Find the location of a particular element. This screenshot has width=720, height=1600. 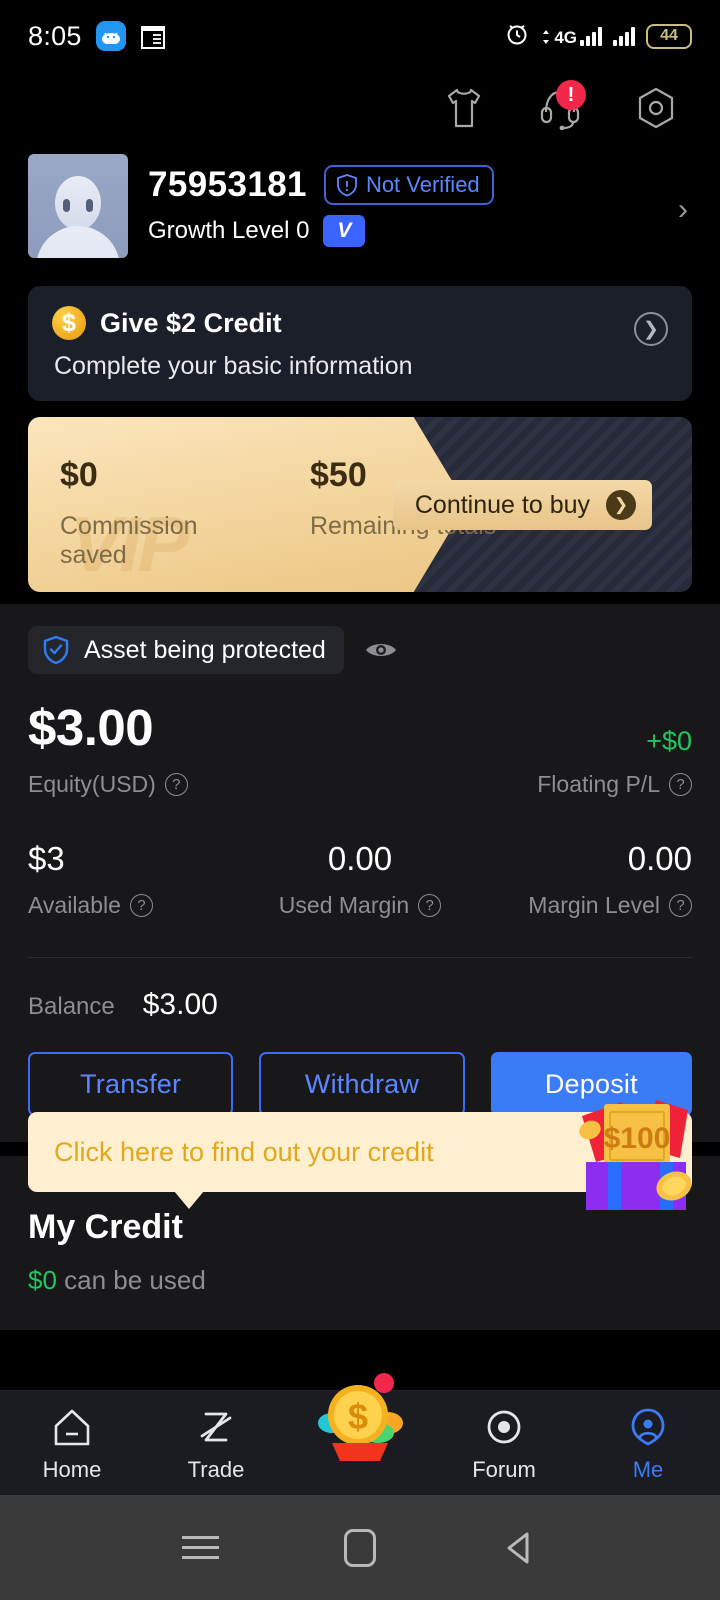

signal-bars-icon is located at coordinates (624, 36).